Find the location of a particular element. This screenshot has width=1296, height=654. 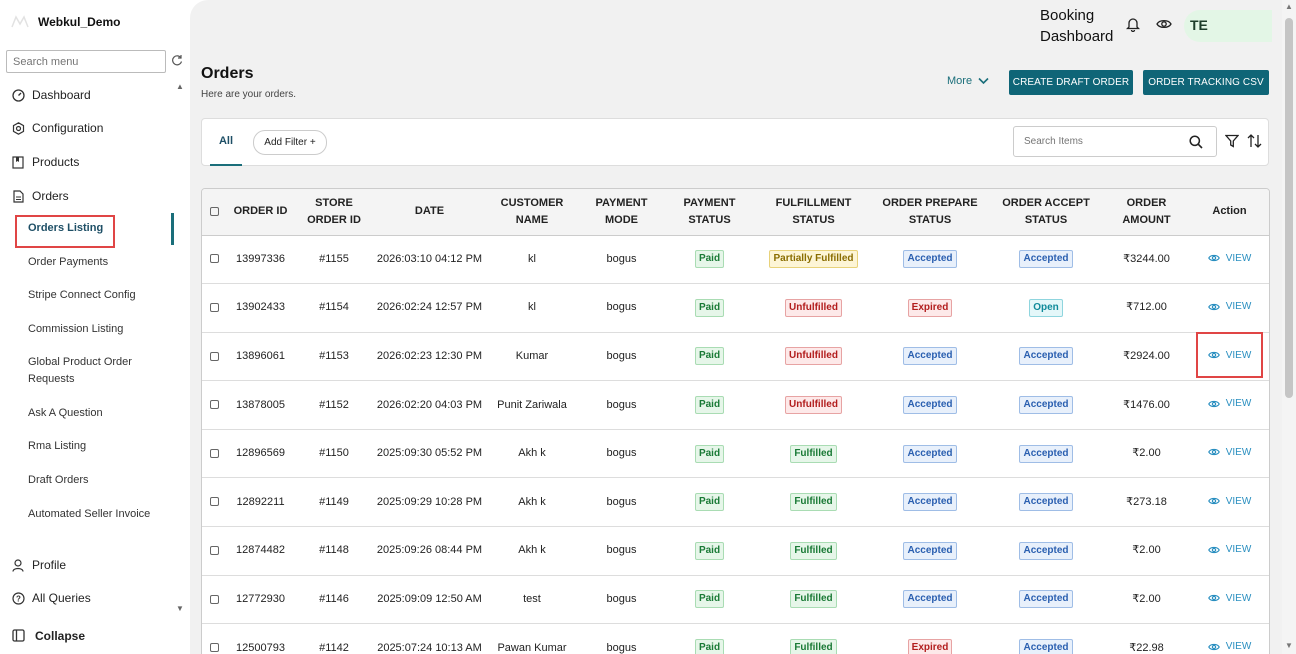

sort-icon is located at coordinates (1254, 141).